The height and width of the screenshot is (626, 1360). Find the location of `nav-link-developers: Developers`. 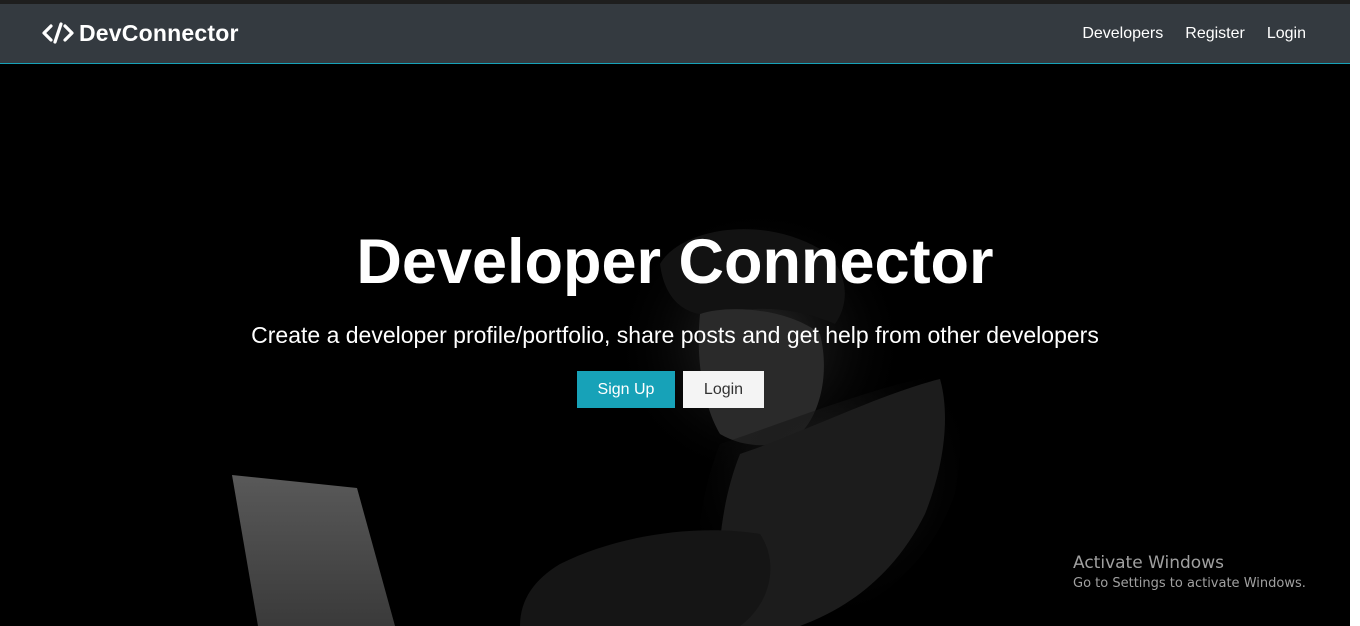

nav-link-developers: Developers is located at coordinates (1122, 34).